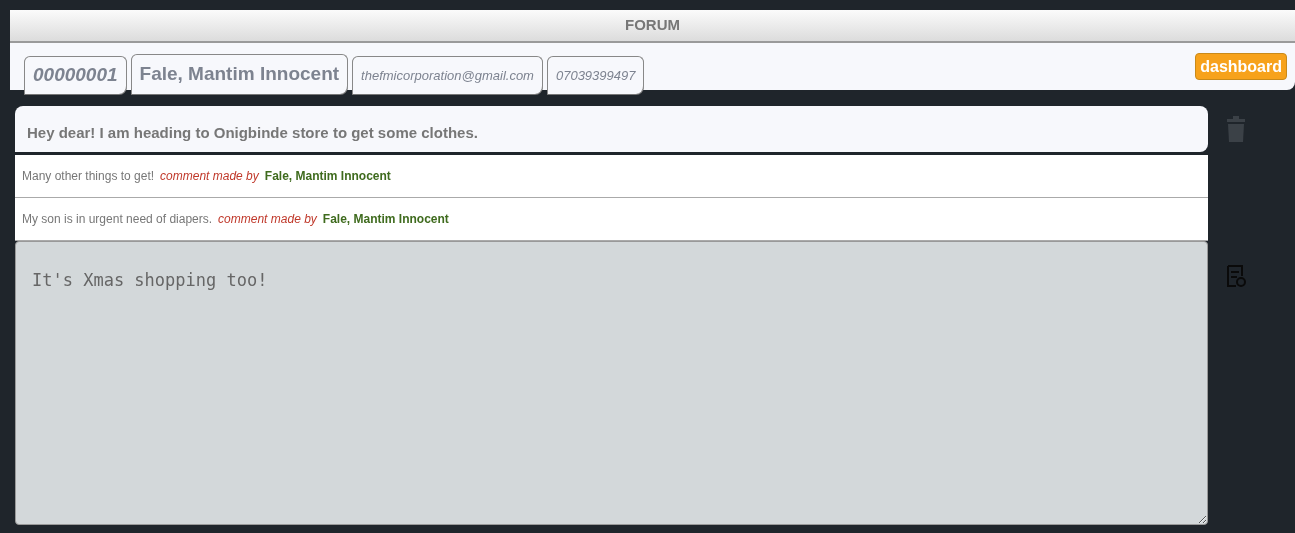 Image resolution: width=1295 pixels, height=533 pixels. What do you see at coordinates (1235, 276) in the screenshot?
I see `edit-note-icon` at bounding box center [1235, 276].